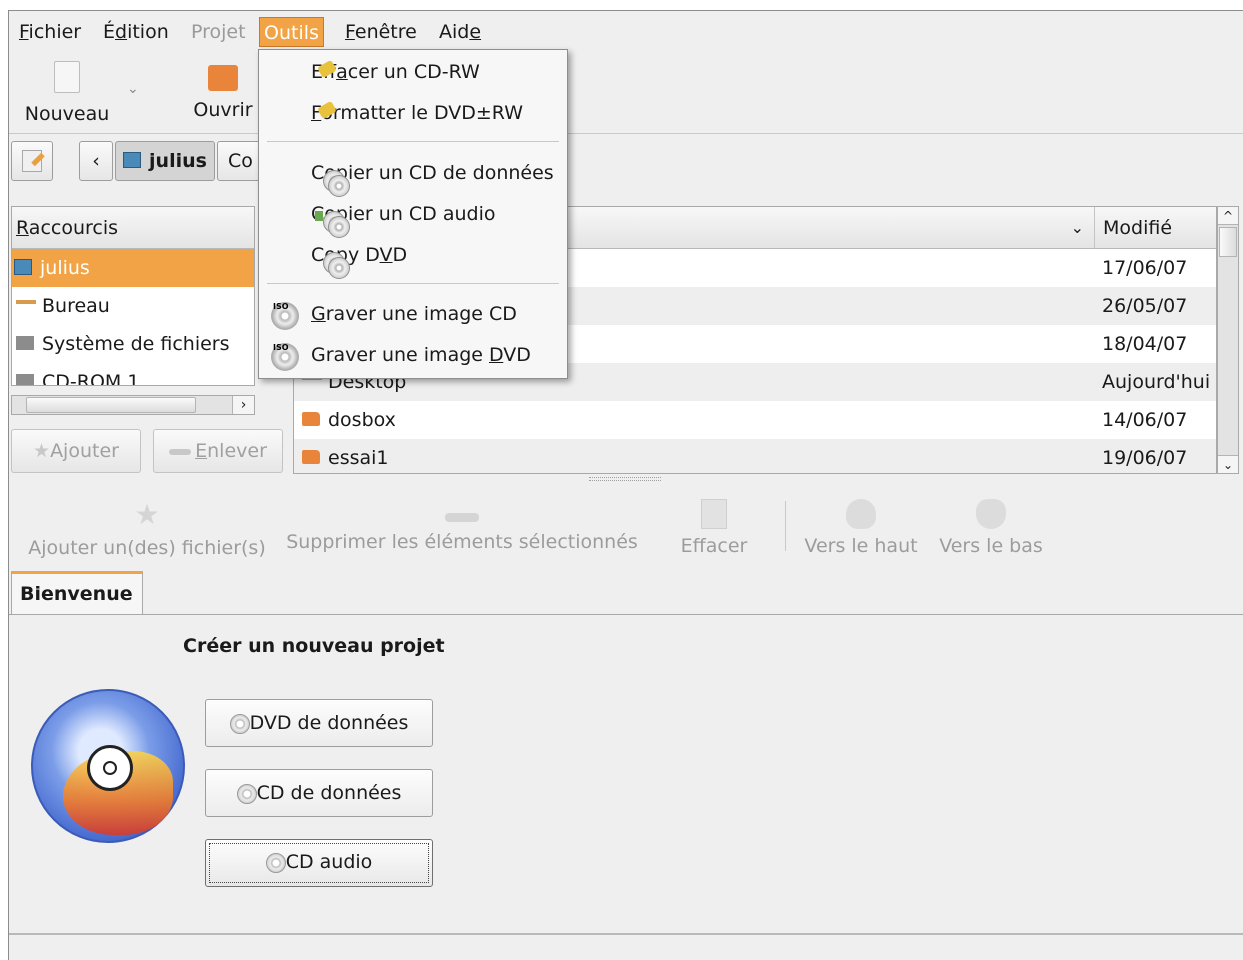 The image size is (1243, 960). I want to click on harddisk-icon, so click(25, 342).